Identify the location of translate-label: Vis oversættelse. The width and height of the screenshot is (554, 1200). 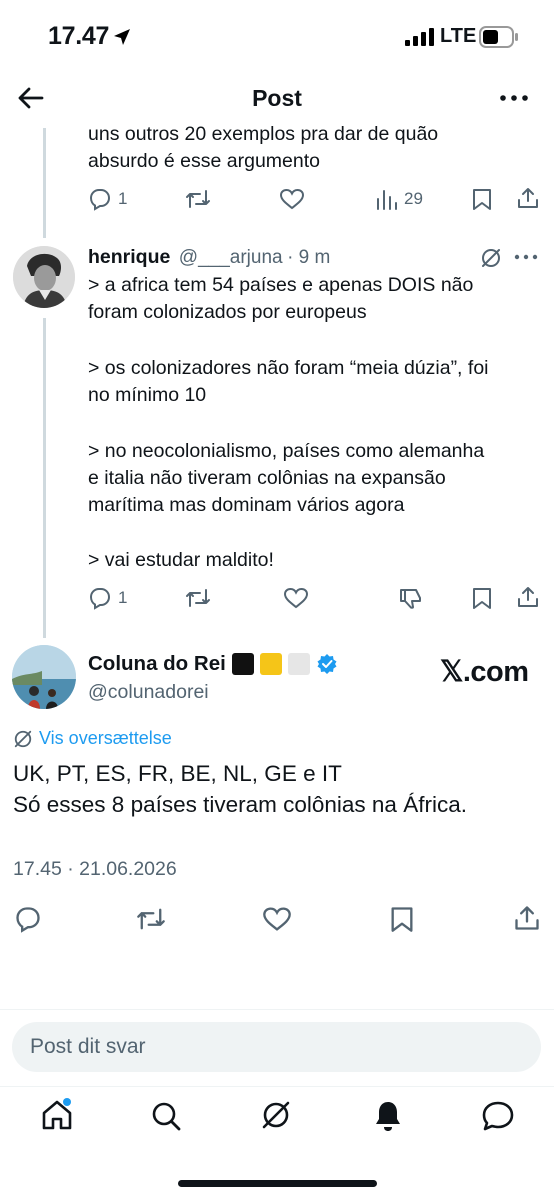
(105, 738).